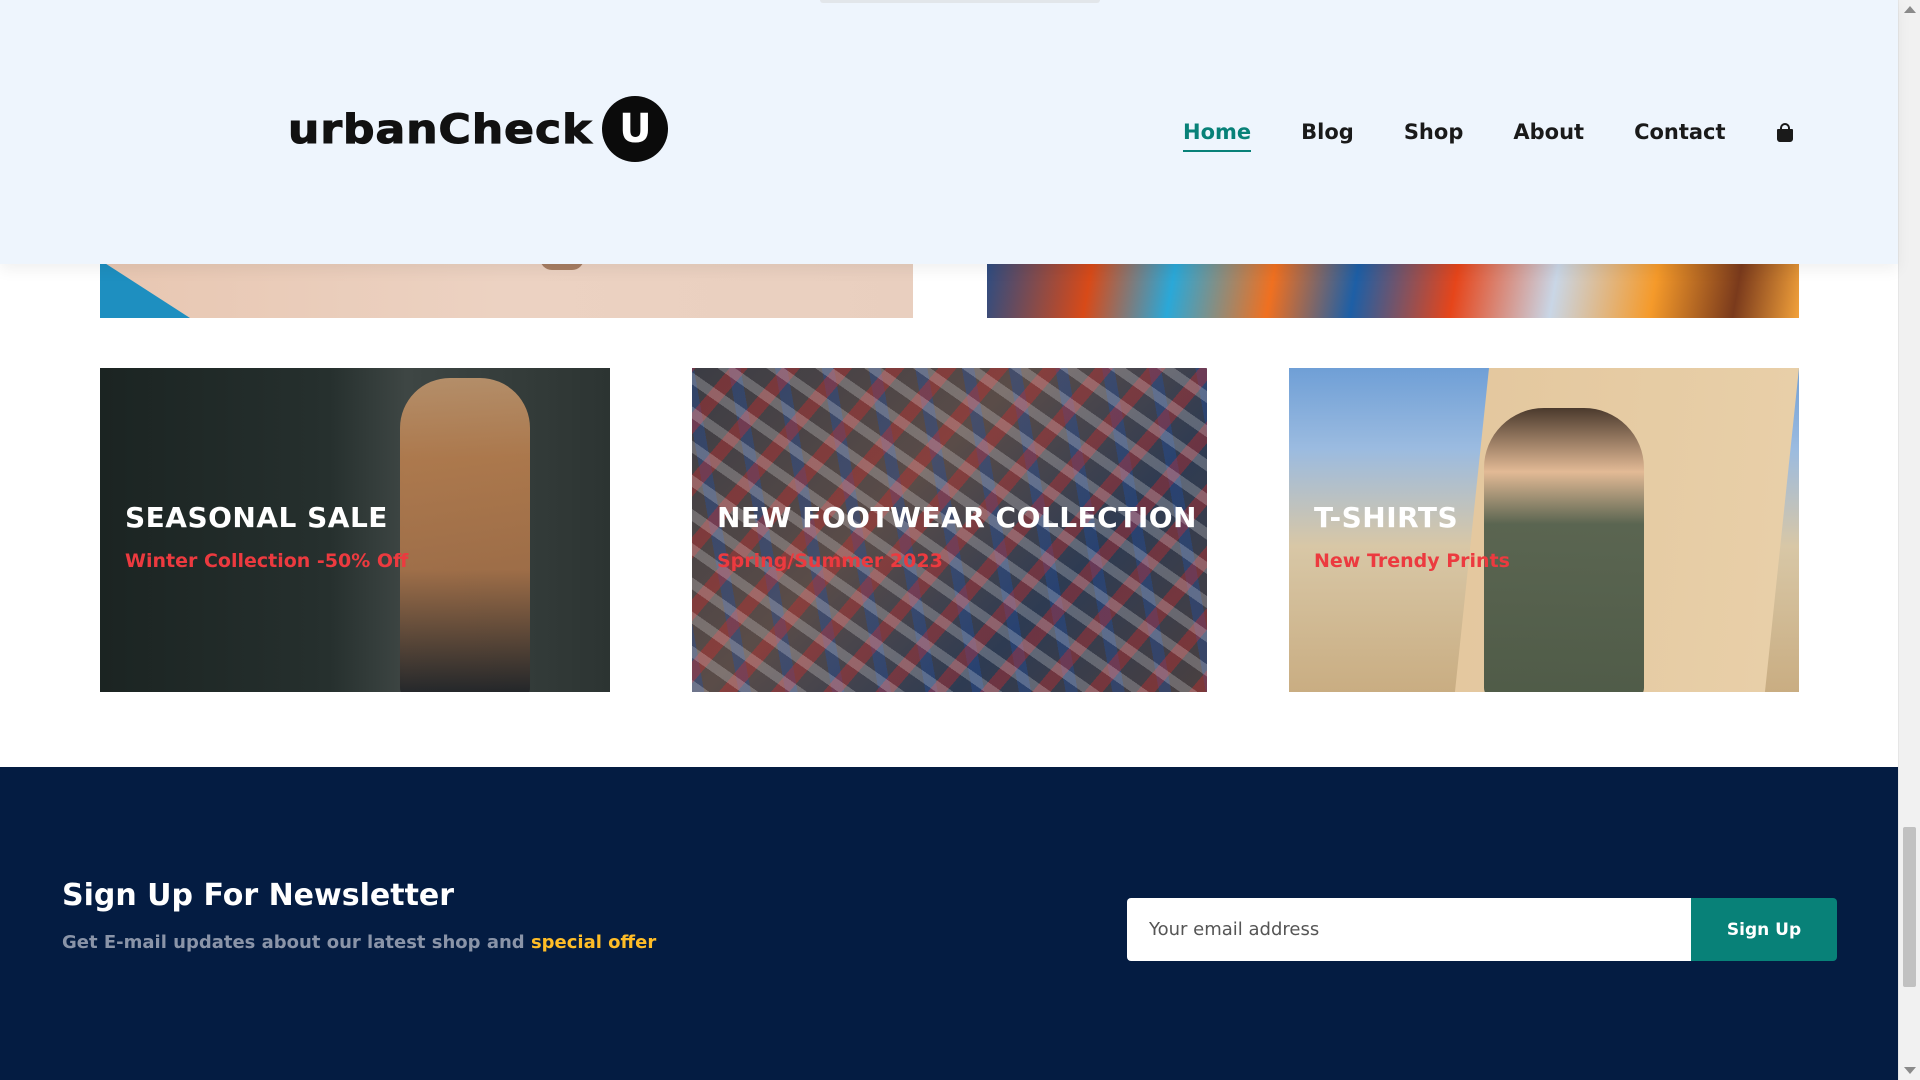 The width and height of the screenshot is (1920, 1080). I want to click on card-title: T-SHIRTS, so click(1386, 517).